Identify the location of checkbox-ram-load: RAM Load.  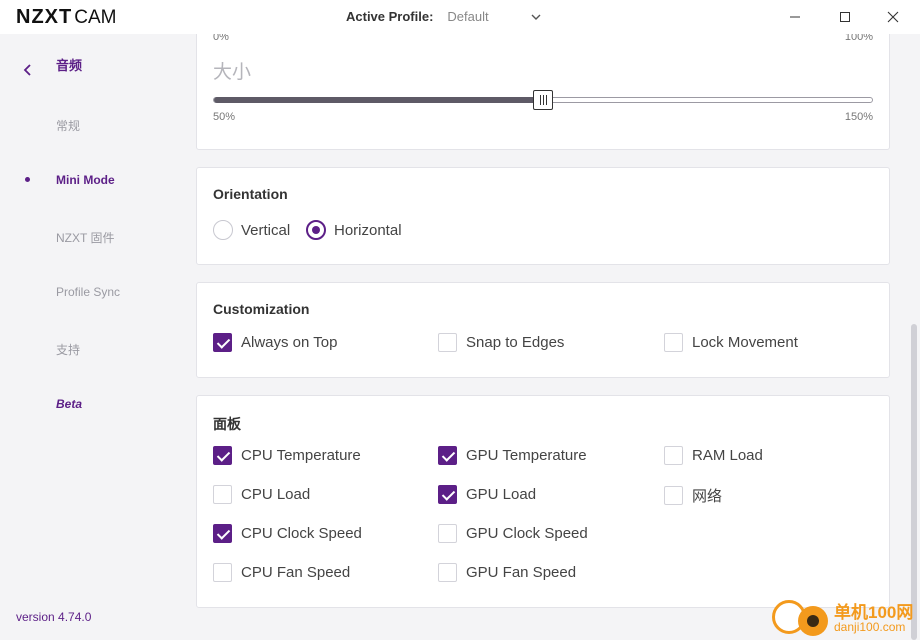
(713, 455).